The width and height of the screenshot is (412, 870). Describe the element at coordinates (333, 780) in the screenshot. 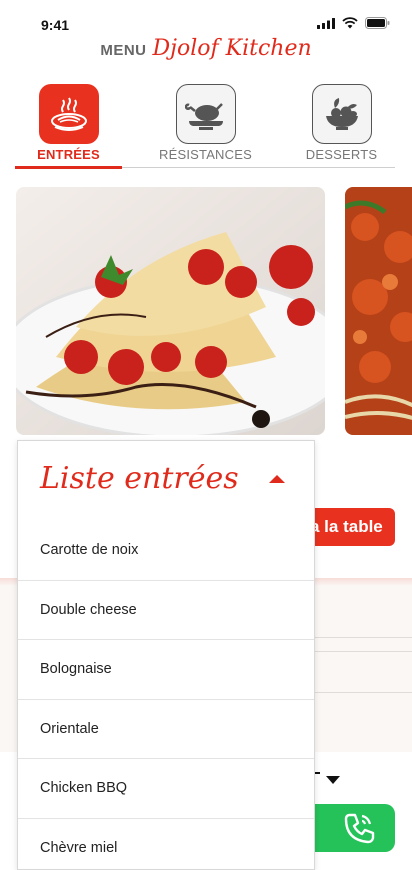

I see `caret-down-icon` at that location.